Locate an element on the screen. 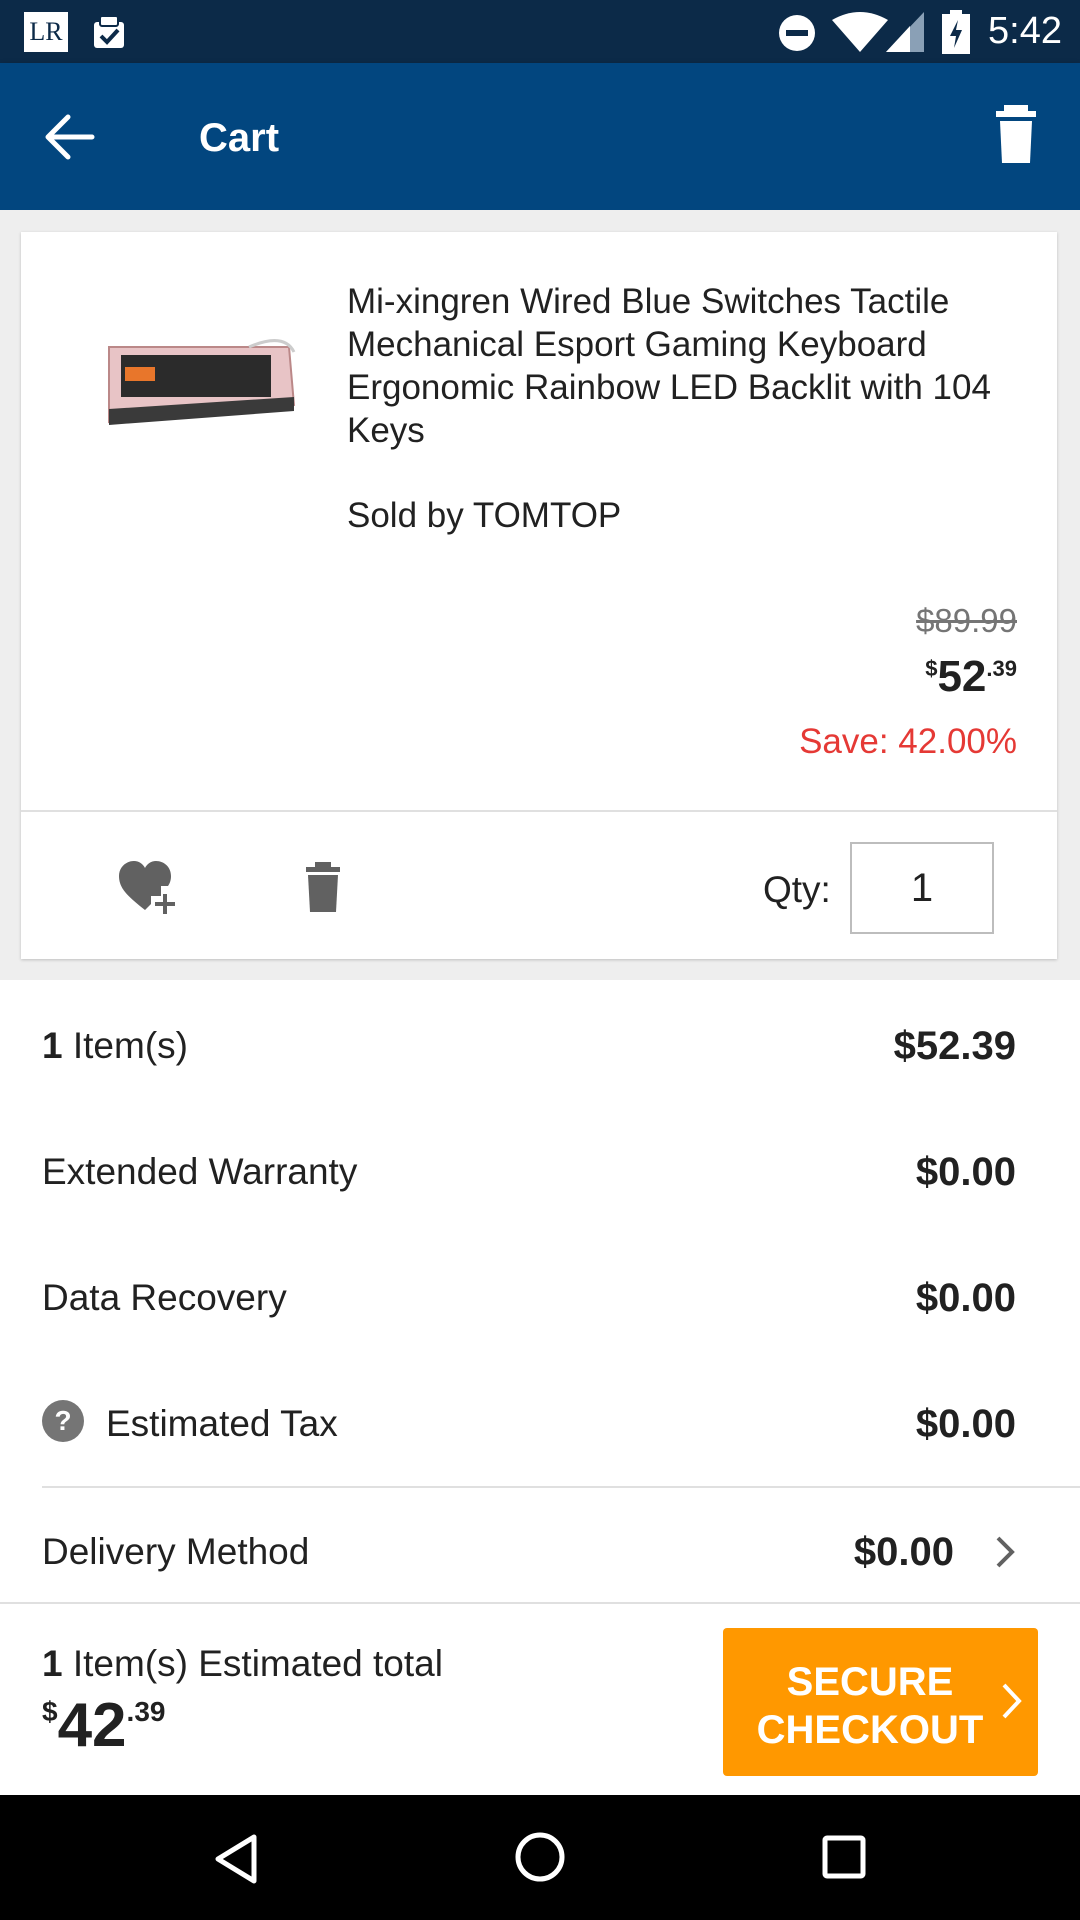  estimated-total: $42.39 is located at coordinates (103, 1726).